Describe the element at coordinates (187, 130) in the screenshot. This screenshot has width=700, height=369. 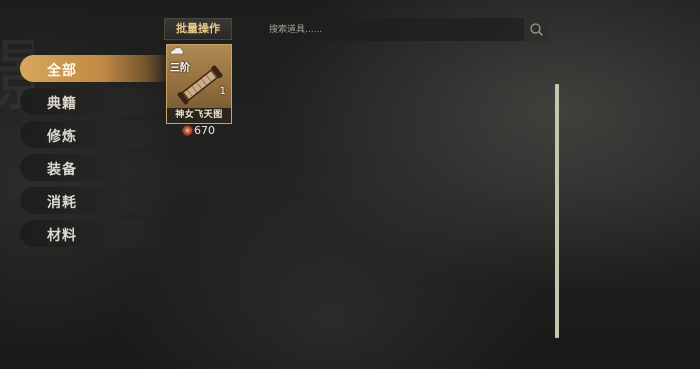
I see `coin-icon` at that location.